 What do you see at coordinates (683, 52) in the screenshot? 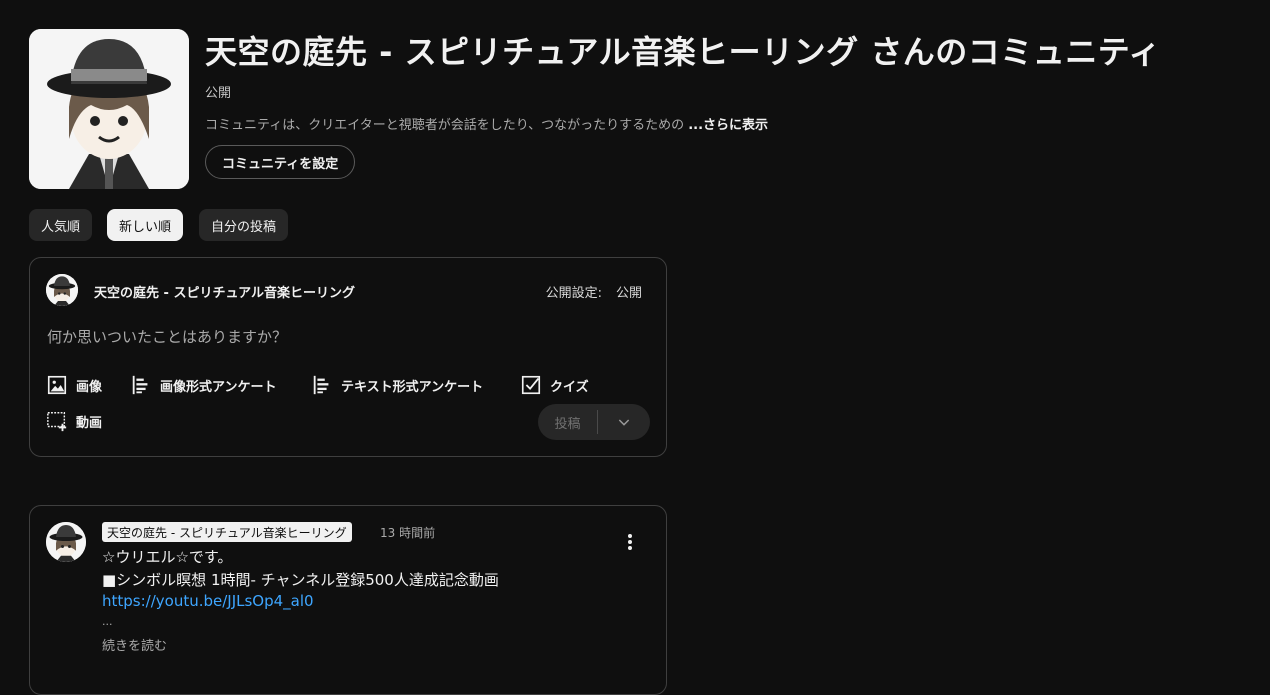
I see `page-title: 天空の庭先 - スピリチュアル音楽ヒーリング さんのコミュニティ` at bounding box center [683, 52].